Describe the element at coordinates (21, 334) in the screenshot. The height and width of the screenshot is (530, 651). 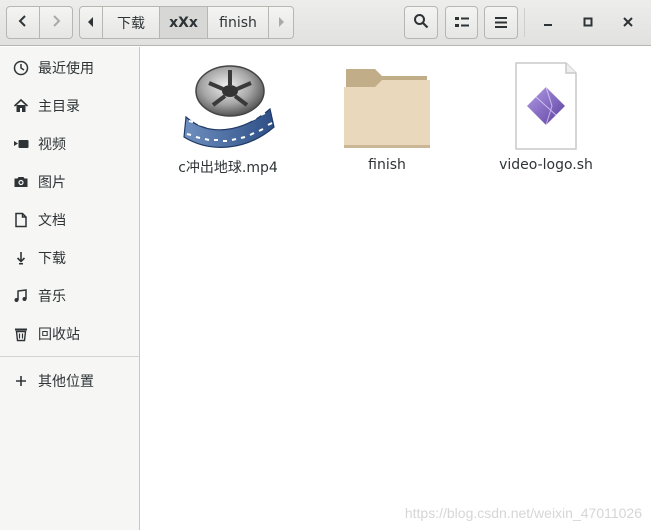
I see `trash-icon` at that location.